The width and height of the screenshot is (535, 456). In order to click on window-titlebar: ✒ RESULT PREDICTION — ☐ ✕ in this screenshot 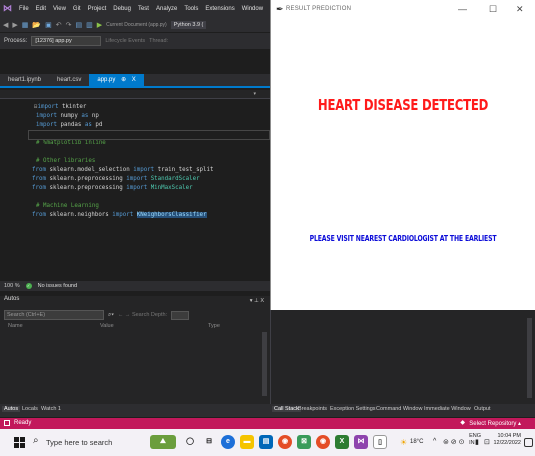, I will do `click(403, 10)`.